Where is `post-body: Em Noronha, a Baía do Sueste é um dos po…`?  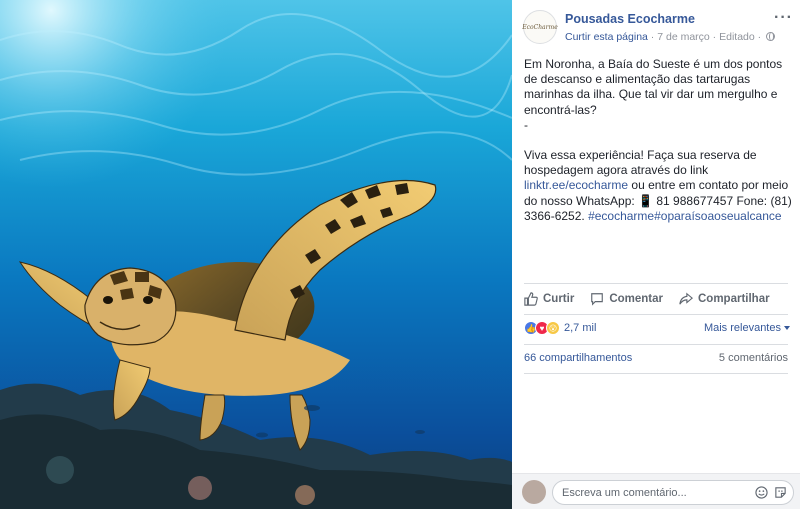 post-body: Em Noronha, a Baía do Sueste é um dos po… is located at coordinates (659, 140).